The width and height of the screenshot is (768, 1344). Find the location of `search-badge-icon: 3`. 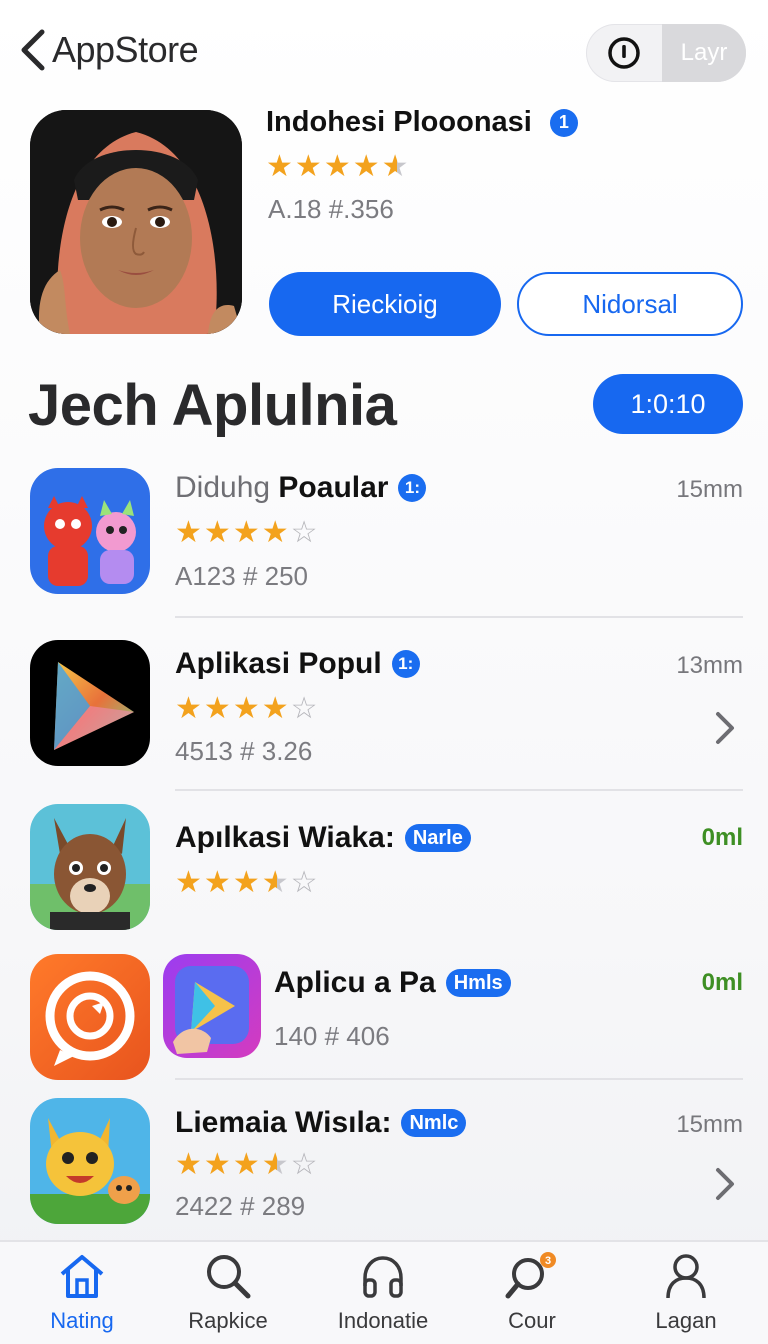

search-badge-icon: 3 is located at coordinates (530, 1275).